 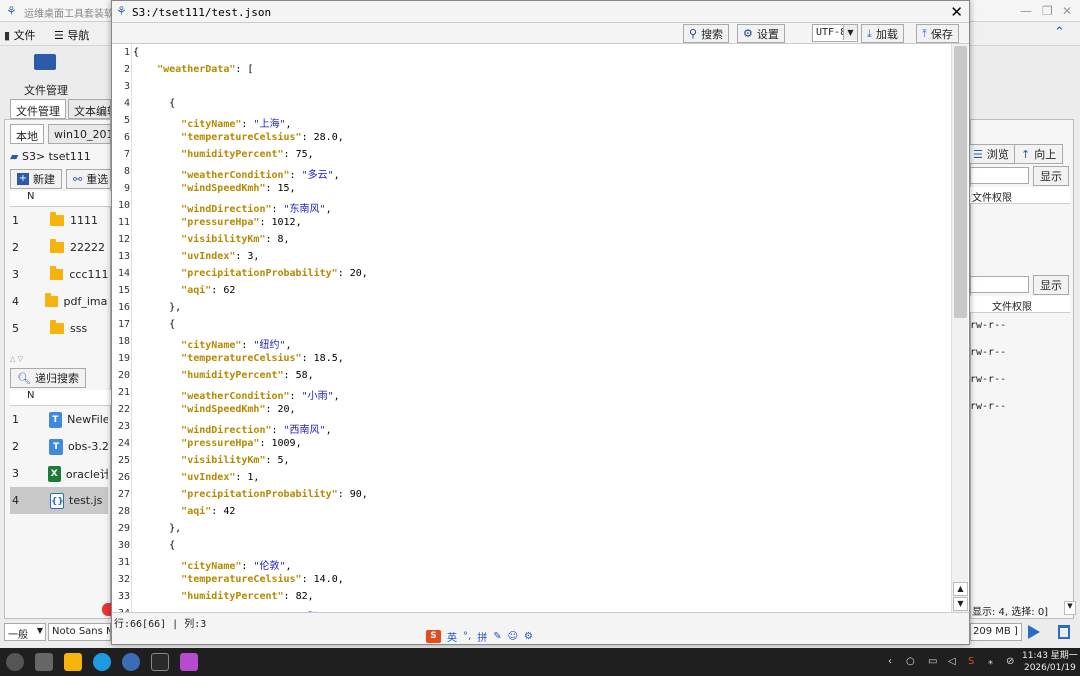 What do you see at coordinates (999, 175) in the screenshot?
I see `path-input` at bounding box center [999, 175].